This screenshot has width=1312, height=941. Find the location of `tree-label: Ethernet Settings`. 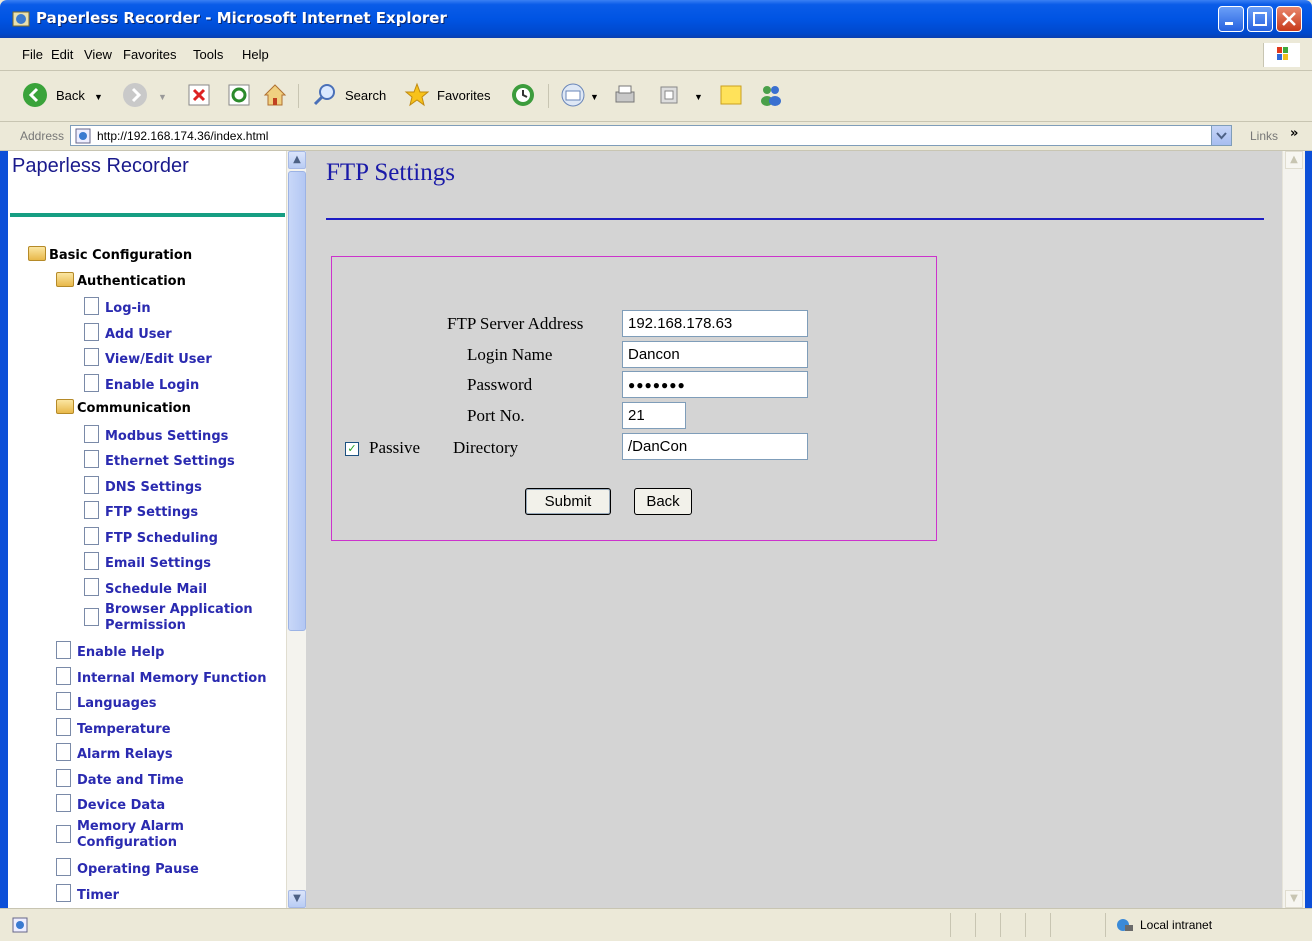

tree-label: Ethernet Settings is located at coordinates (170, 461).